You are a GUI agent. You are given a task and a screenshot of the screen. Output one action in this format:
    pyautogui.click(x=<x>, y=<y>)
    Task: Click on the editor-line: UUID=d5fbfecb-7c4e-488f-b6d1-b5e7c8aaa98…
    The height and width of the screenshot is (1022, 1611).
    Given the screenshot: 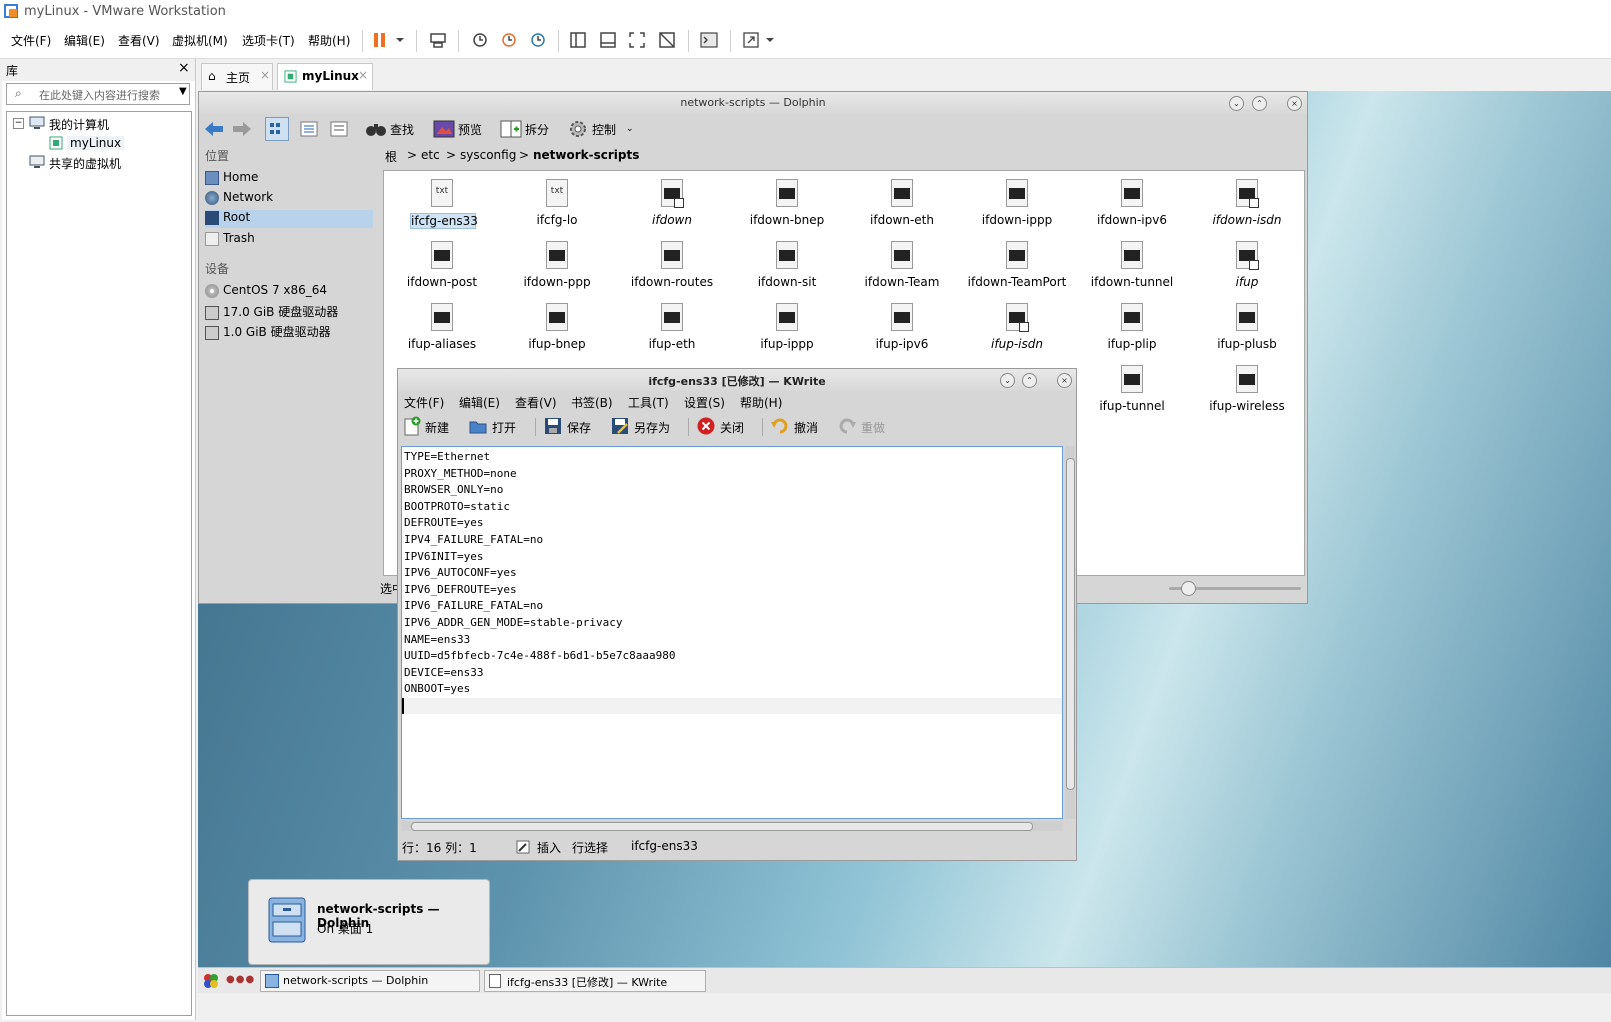 What is the action you would take?
    pyautogui.click(x=540, y=656)
    